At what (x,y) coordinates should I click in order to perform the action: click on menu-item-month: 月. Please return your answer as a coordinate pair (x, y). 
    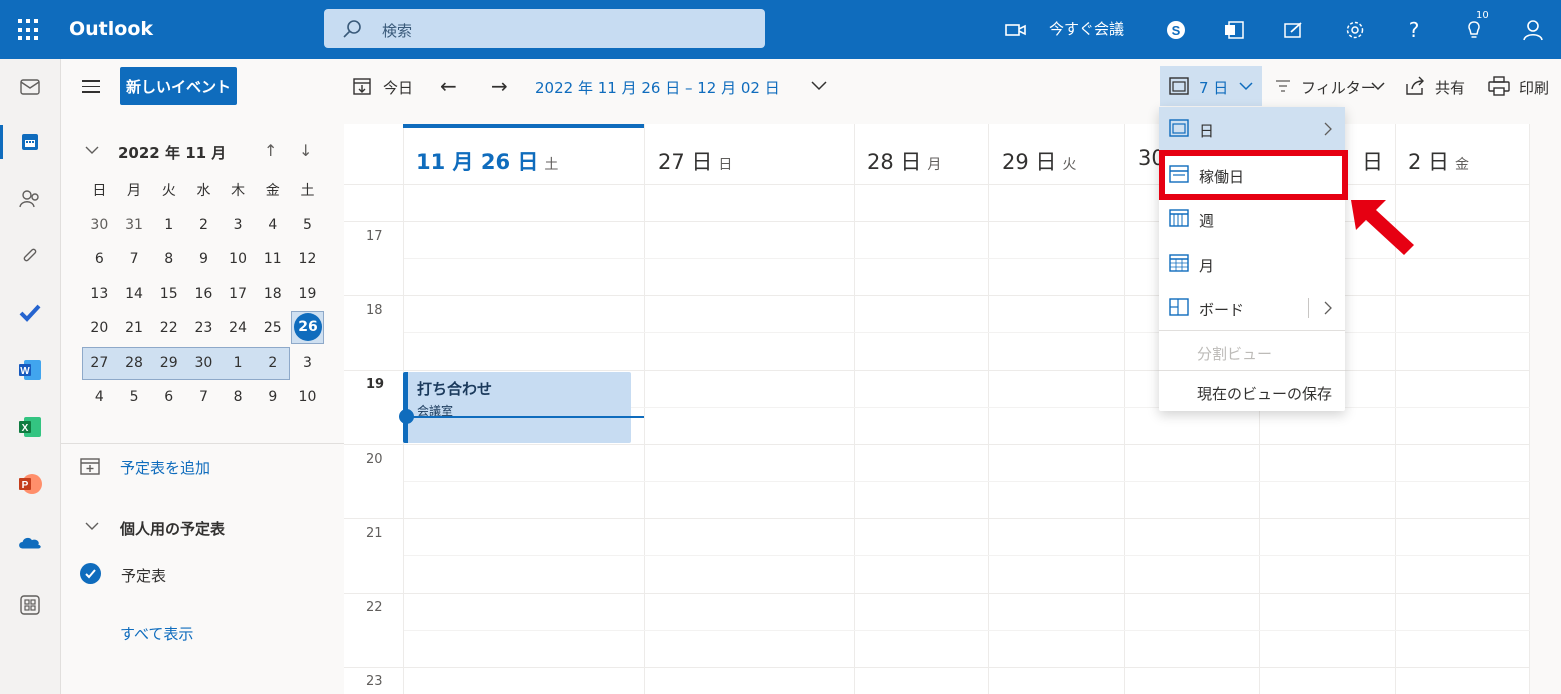
    Looking at the image, I should click on (1252, 264).